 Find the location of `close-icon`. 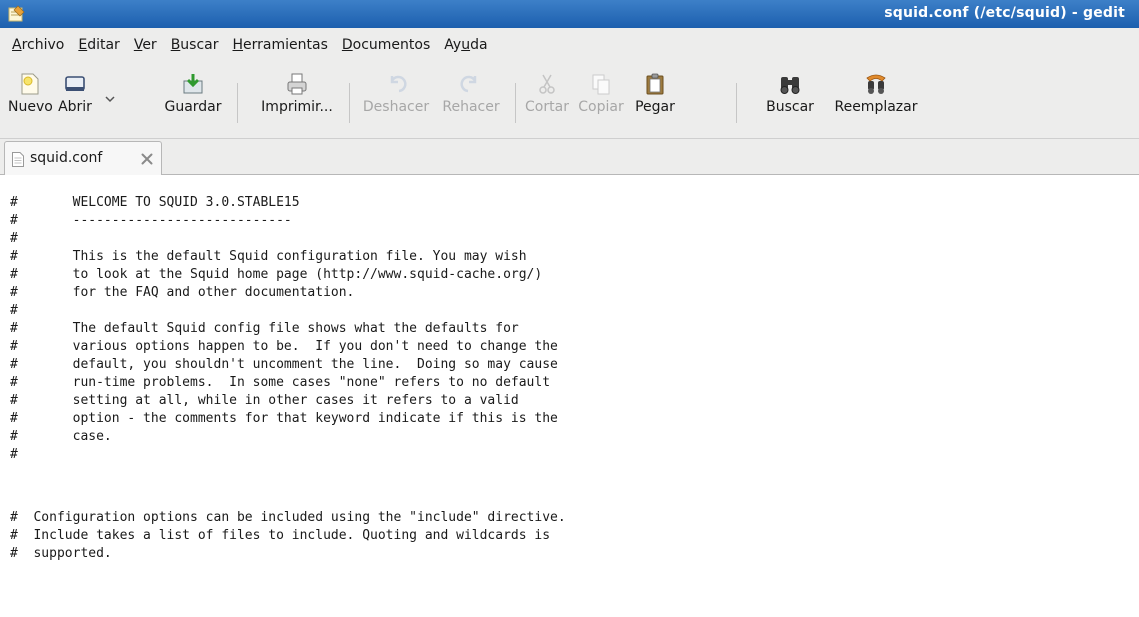

close-icon is located at coordinates (147, 159).